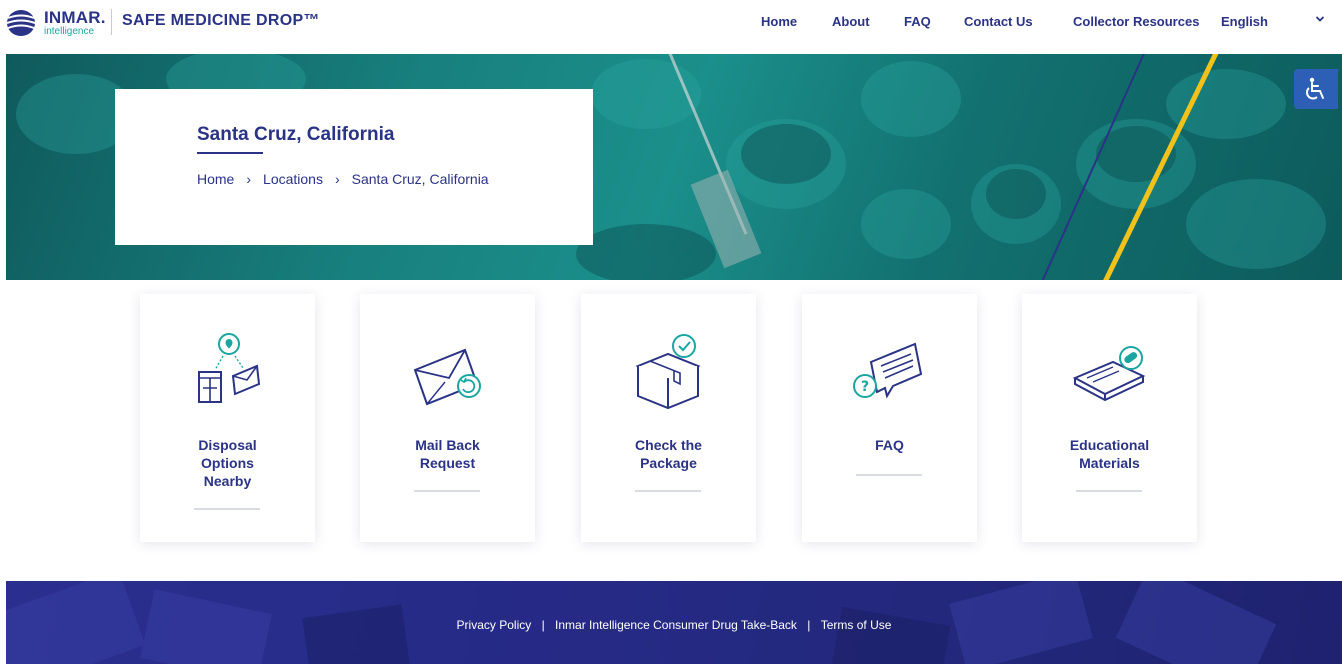 This screenshot has width=1342, height=664. I want to click on card-disposal-options: Disposal Options Nearby, so click(227, 418).